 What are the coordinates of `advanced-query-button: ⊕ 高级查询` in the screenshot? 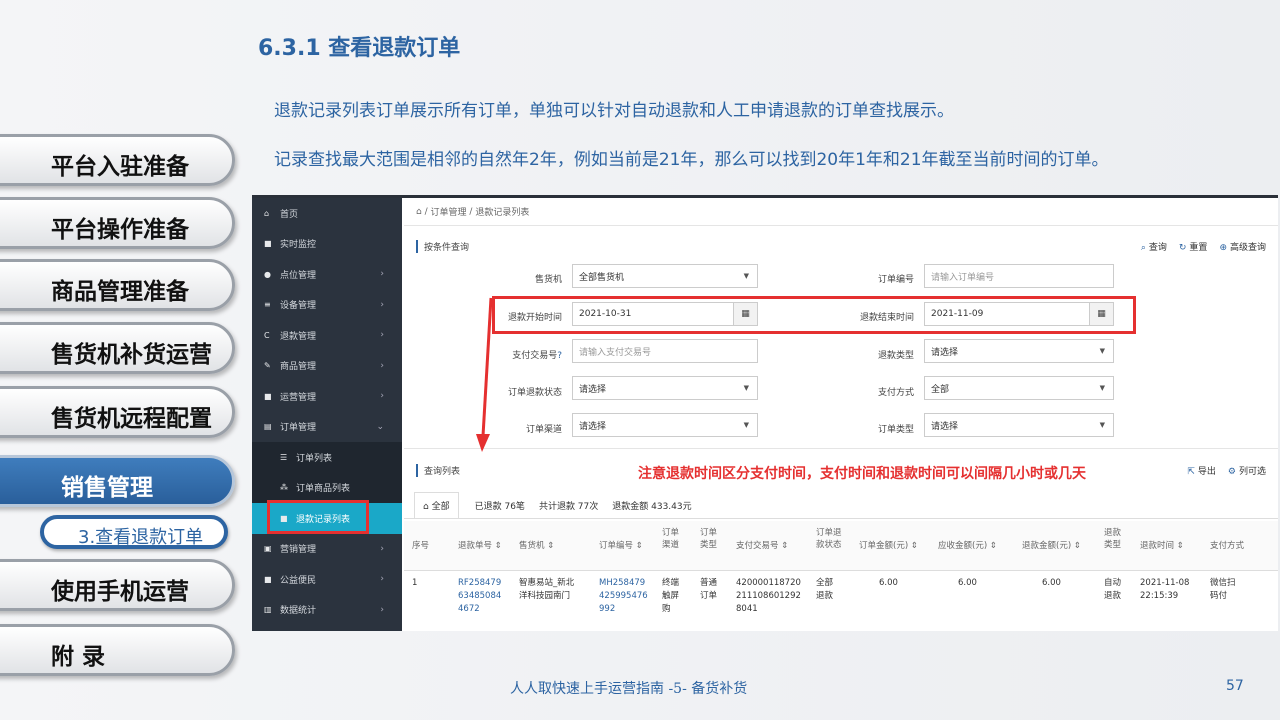 It's located at (1242, 246).